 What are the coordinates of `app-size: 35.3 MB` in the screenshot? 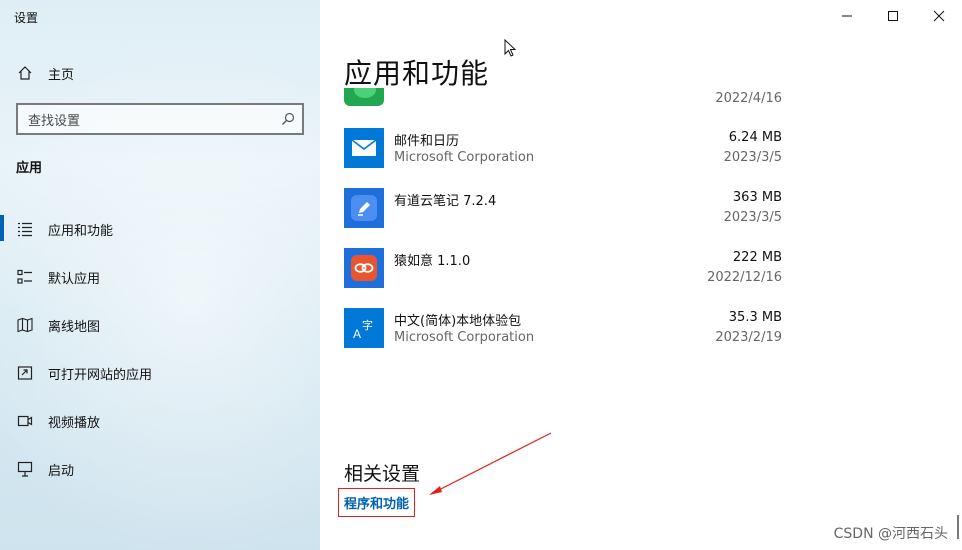 It's located at (755, 317).